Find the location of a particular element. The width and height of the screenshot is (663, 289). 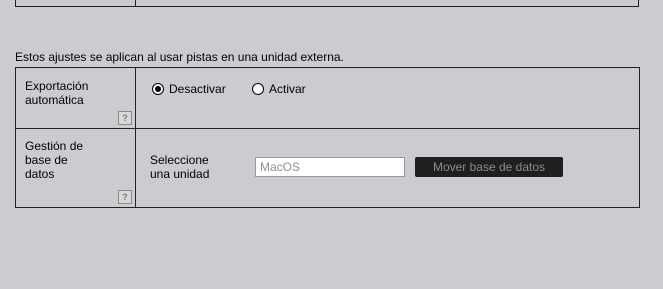

drive-input is located at coordinates (330, 167).